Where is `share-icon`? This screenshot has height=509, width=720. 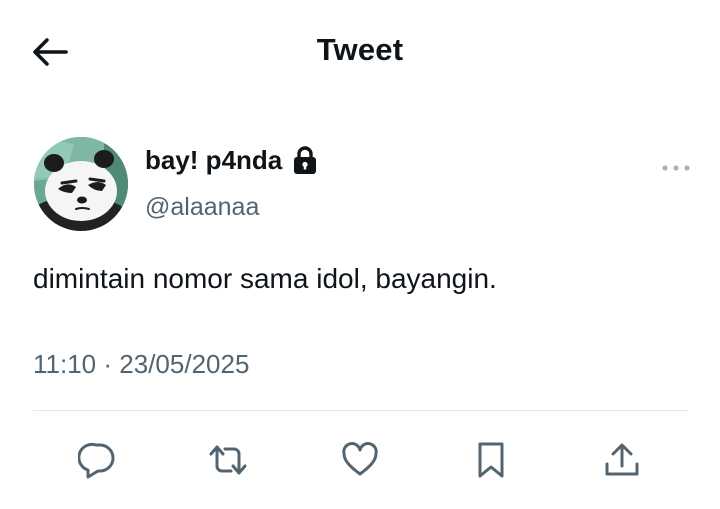
share-icon is located at coordinates (622, 459).